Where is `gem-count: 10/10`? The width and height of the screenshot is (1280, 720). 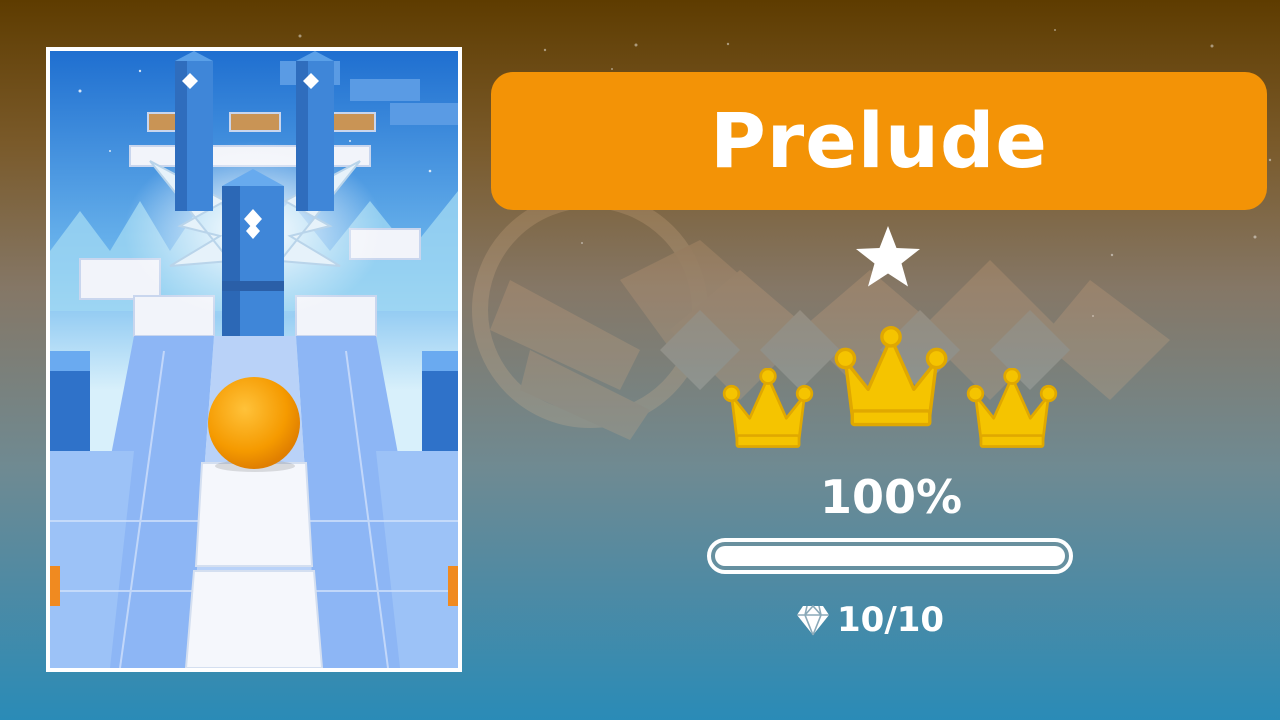 gem-count: 10/10 is located at coordinates (891, 620).